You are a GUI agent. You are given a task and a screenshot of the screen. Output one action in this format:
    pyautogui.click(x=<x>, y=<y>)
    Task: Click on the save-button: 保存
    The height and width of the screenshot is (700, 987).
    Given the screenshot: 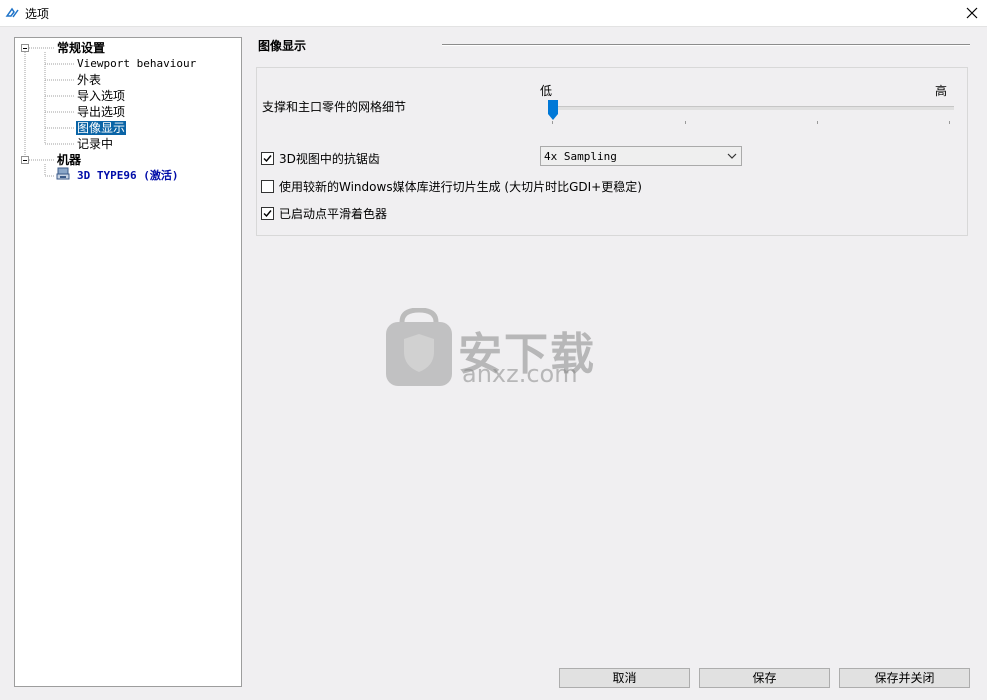 What is the action you would take?
    pyautogui.click(x=764, y=678)
    